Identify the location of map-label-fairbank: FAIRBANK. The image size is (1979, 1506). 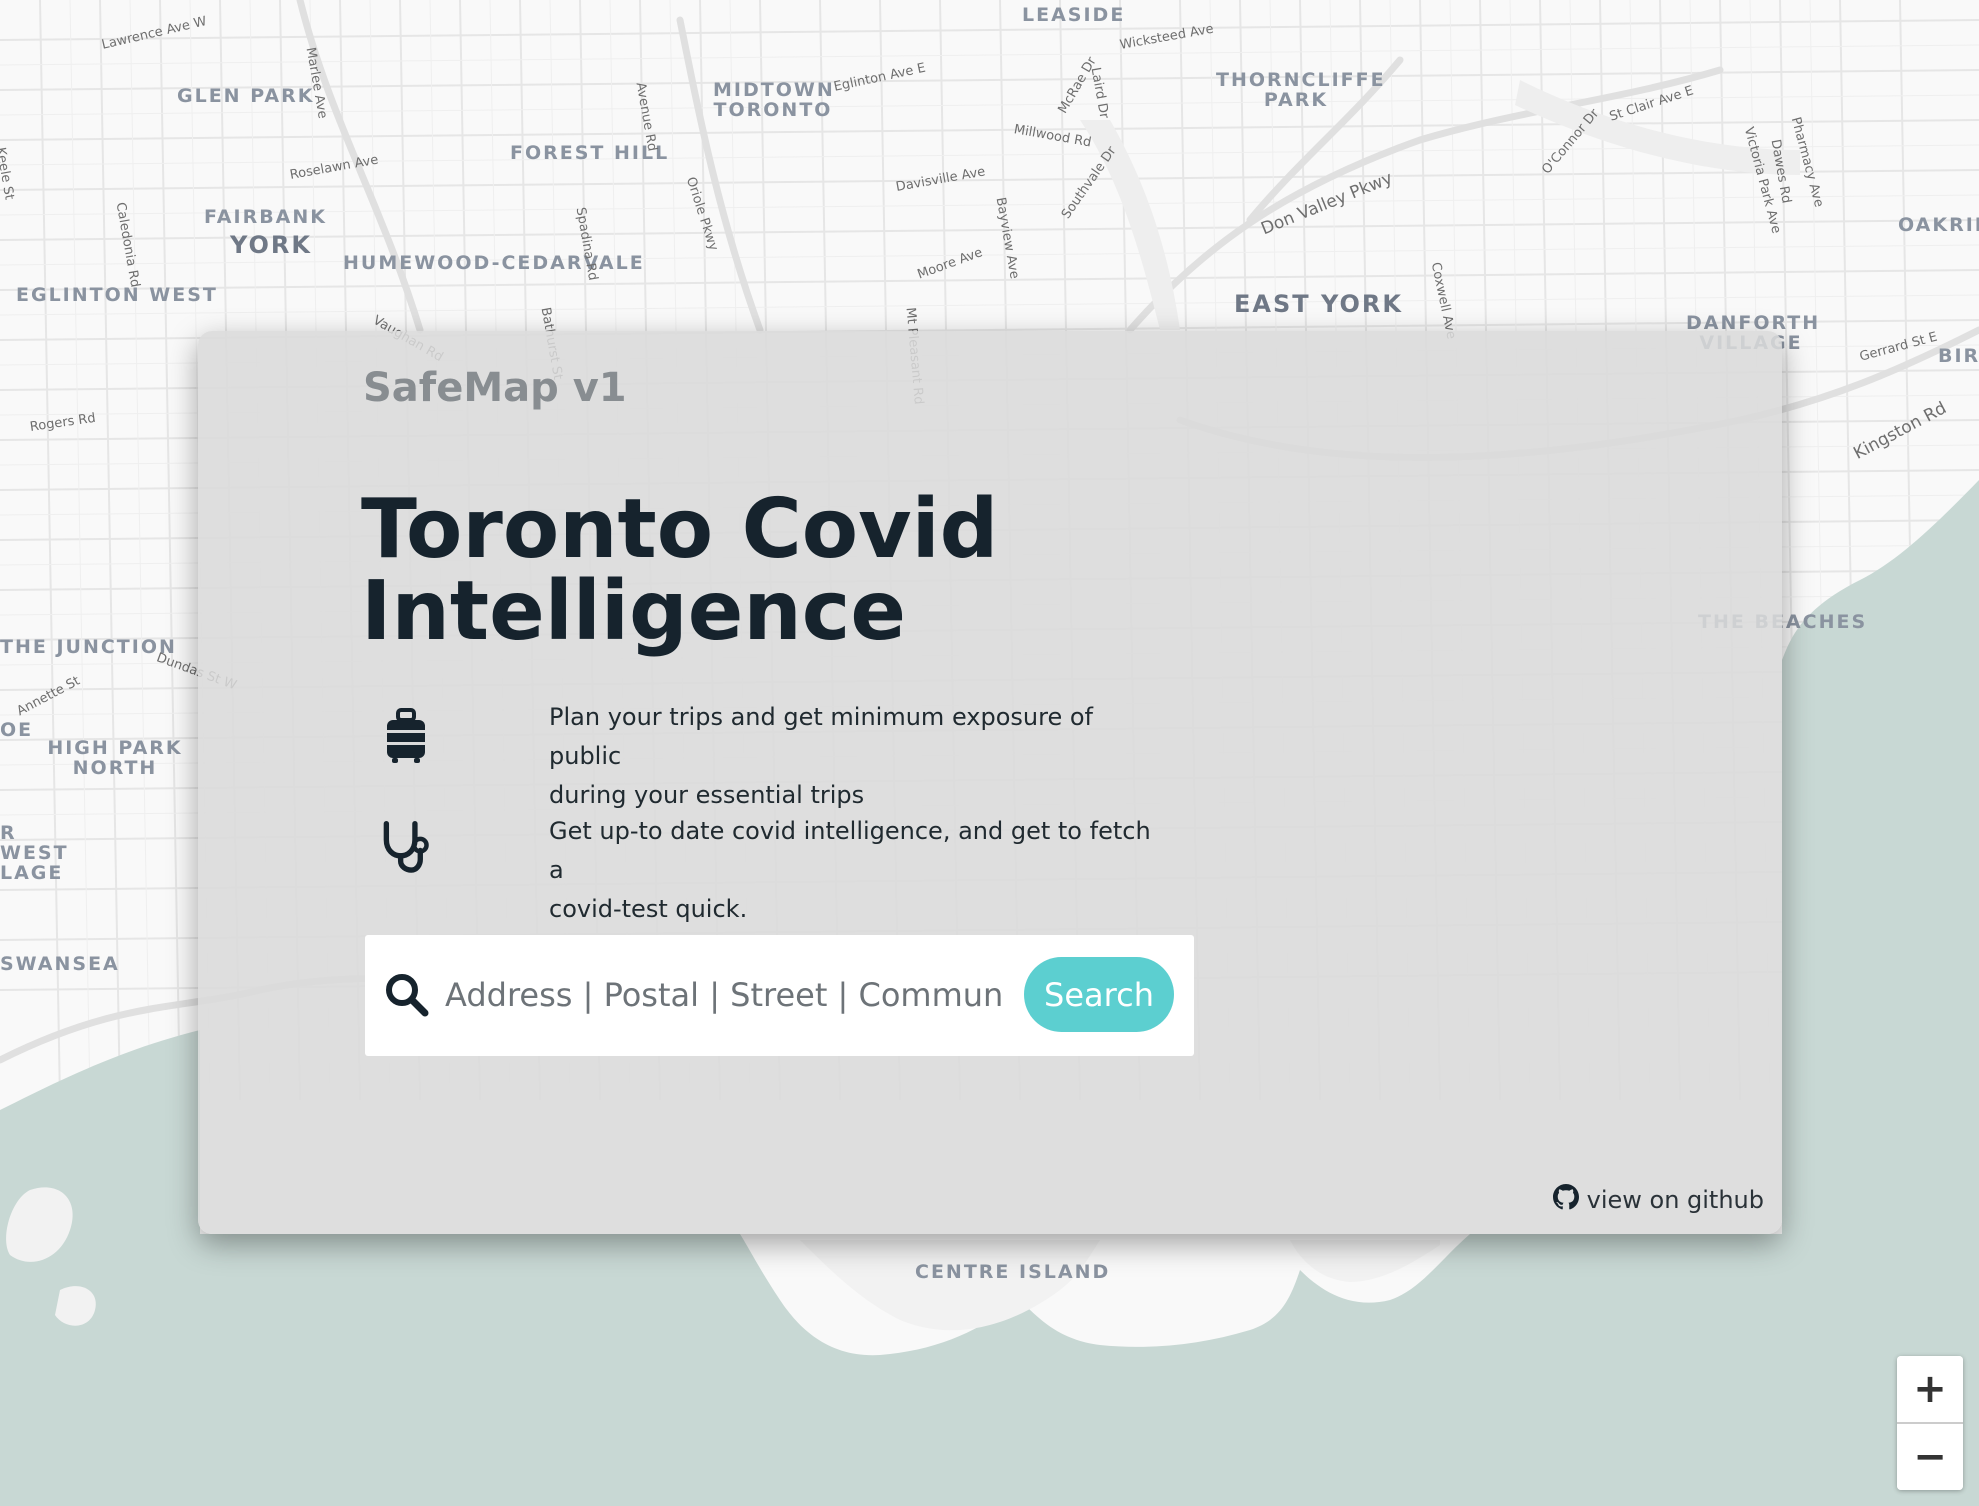
(266, 217).